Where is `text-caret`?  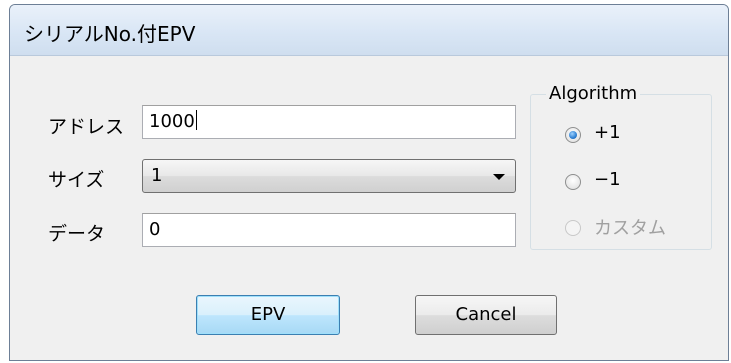
text-caret is located at coordinates (196, 120).